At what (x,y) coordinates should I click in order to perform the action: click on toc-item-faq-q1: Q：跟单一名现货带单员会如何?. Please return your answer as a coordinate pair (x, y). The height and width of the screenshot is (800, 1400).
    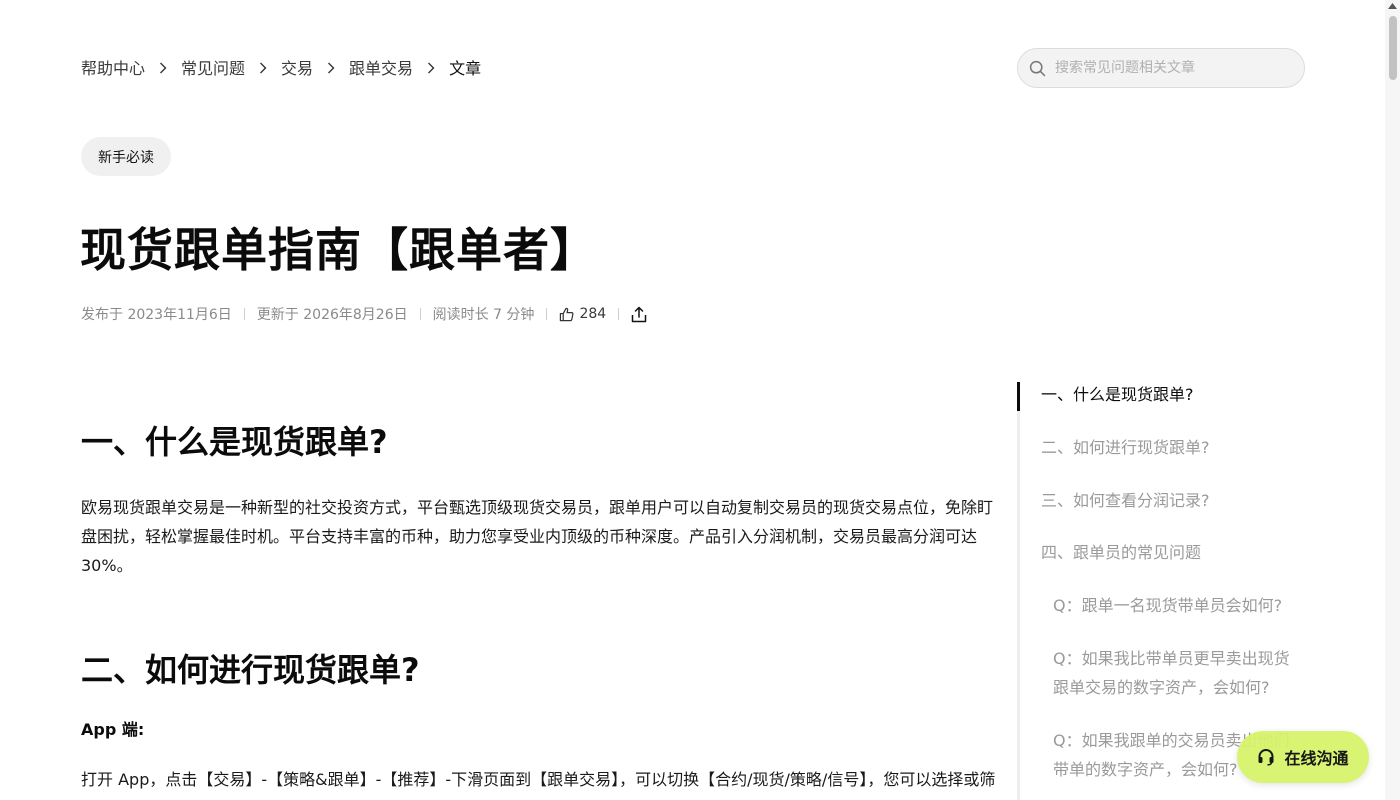
    Looking at the image, I should click on (1178, 605).